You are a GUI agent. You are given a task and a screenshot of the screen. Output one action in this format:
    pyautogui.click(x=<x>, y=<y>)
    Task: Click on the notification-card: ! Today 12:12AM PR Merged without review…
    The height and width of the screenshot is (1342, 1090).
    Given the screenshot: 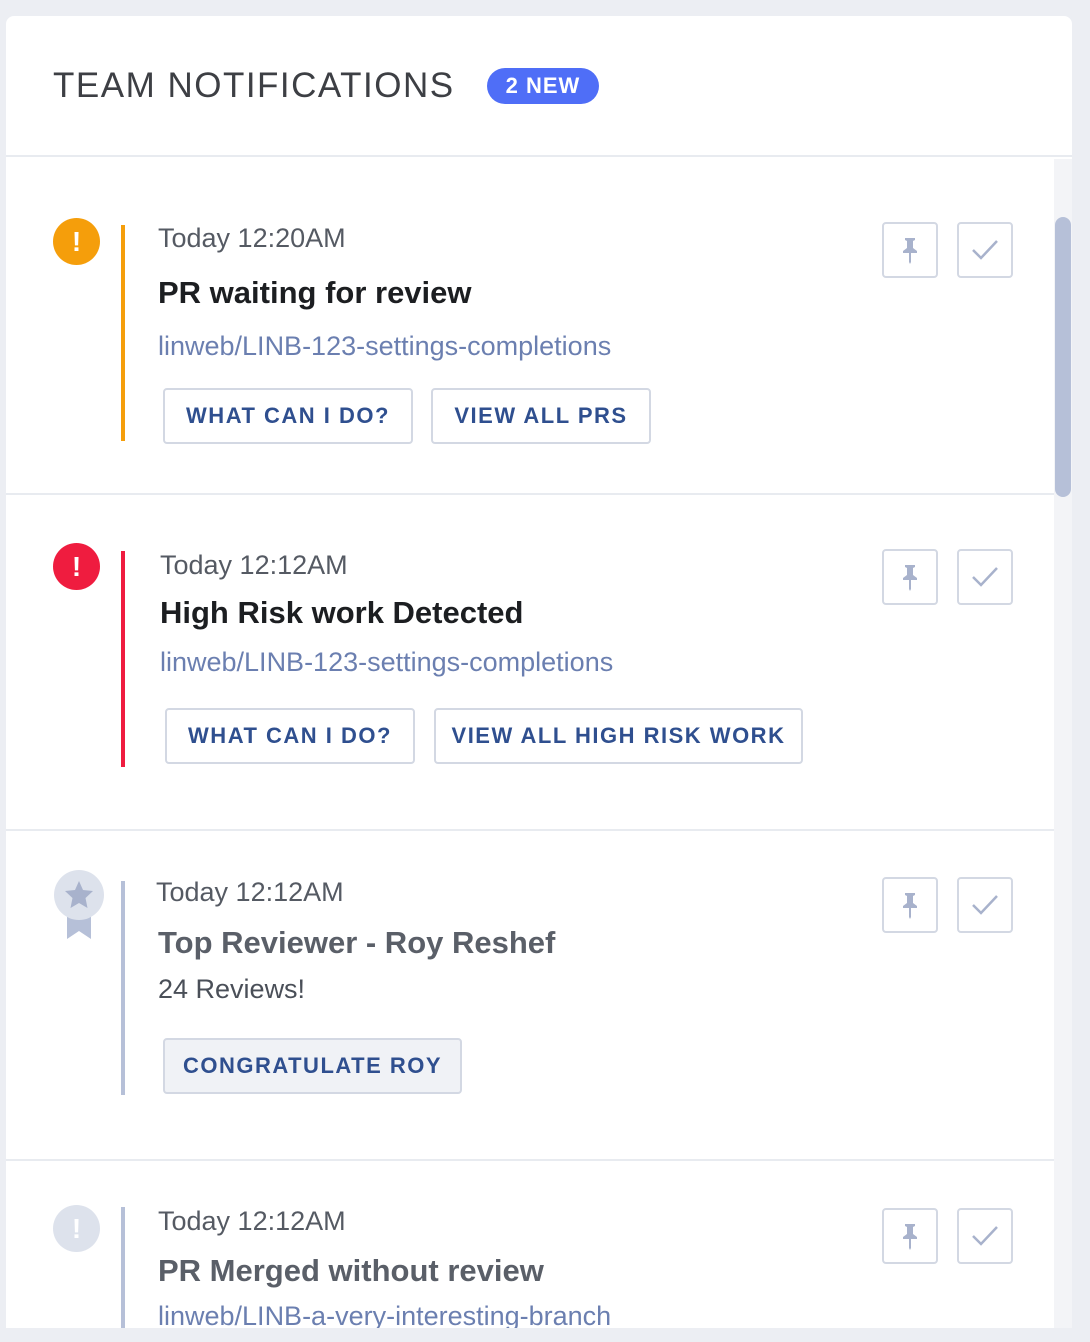 What is the action you would take?
    pyautogui.click(x=530, y=1244)
    